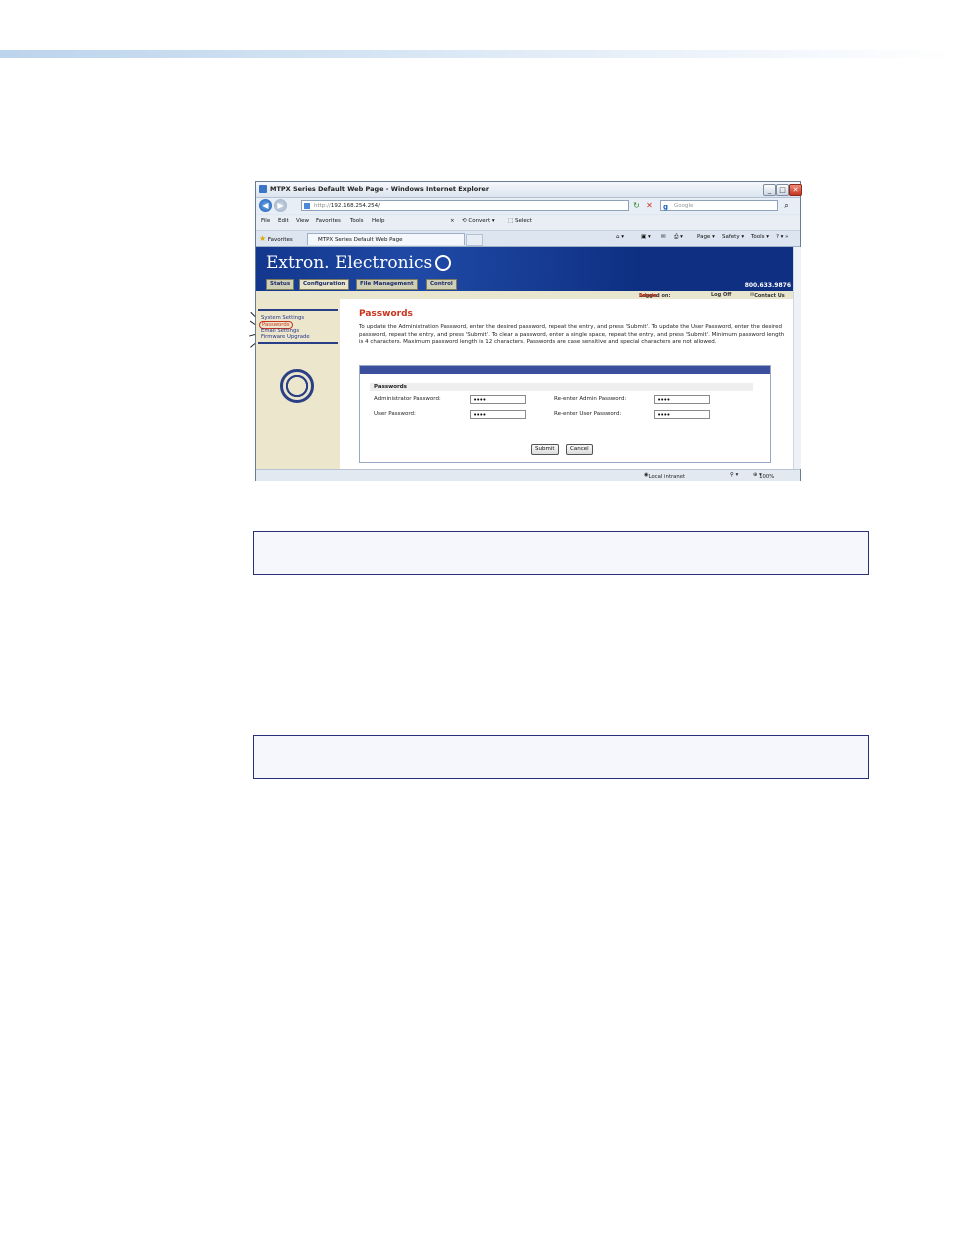 The height and width of the screenshot is (1235, 954). Describe the element at coordinates (786, 205) in the screenshot. I see `search-icon: ⌕` at that location.